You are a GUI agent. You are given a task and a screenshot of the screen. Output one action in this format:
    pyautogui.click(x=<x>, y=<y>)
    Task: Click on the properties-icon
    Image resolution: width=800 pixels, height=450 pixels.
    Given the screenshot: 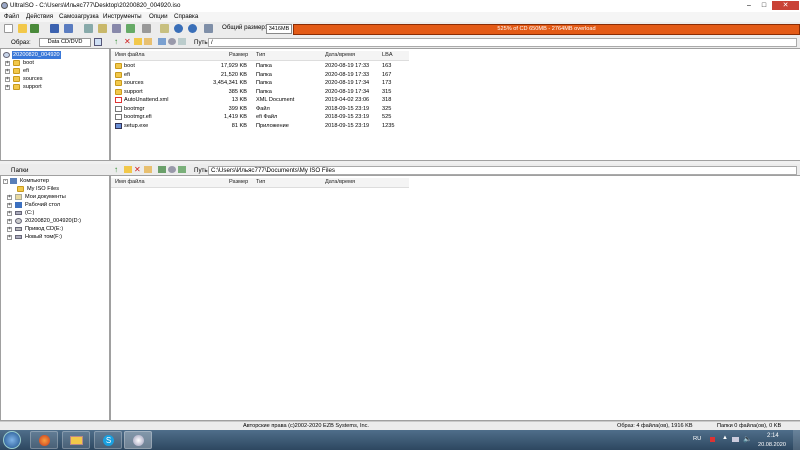 What is the action you would take?
    pyautogui.click(x=162, y=41)
    